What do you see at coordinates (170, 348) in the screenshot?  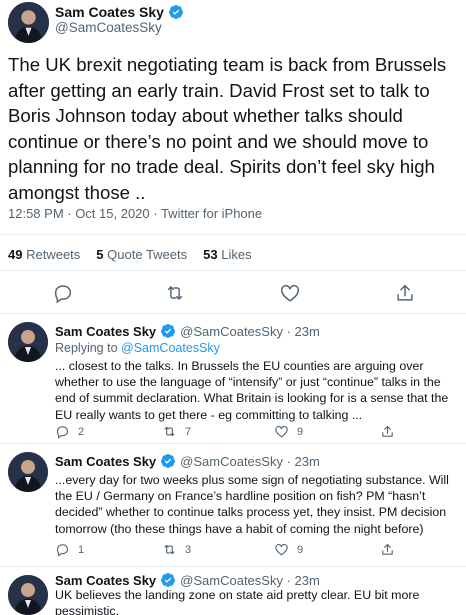 I see `replying-to-link: @SamCoatesSky` at bounding box center [170, 348].